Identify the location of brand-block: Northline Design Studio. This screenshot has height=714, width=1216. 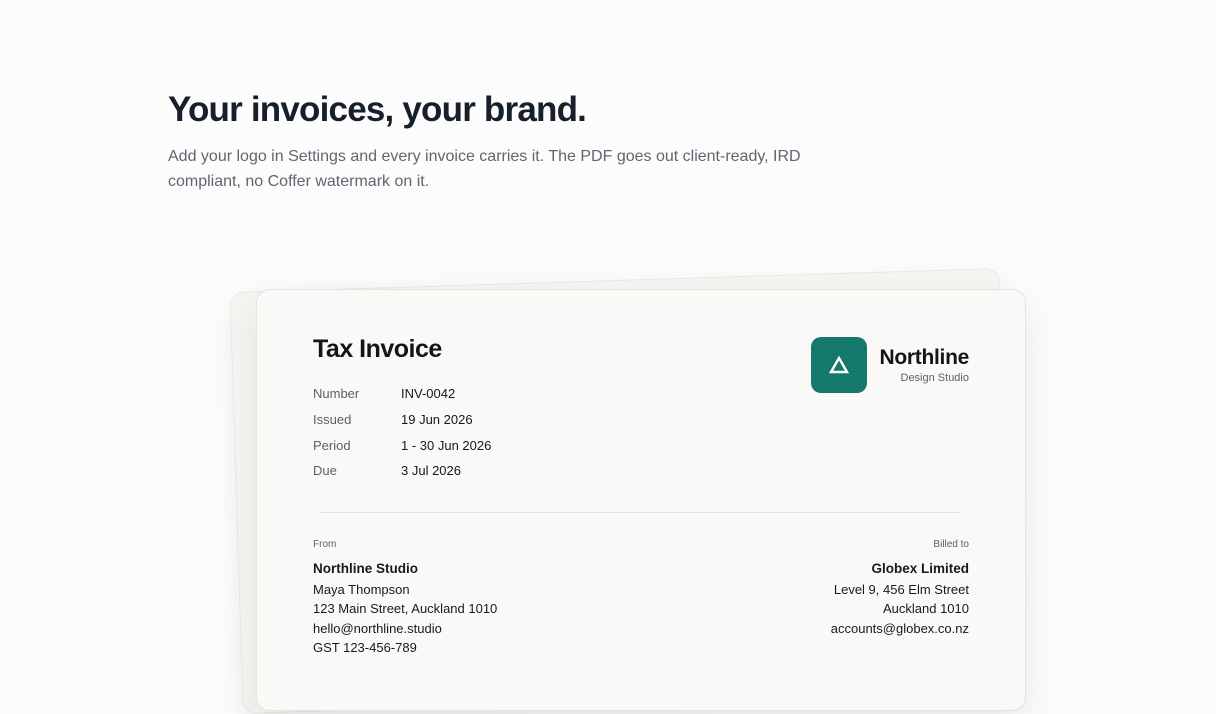
(890, 365).